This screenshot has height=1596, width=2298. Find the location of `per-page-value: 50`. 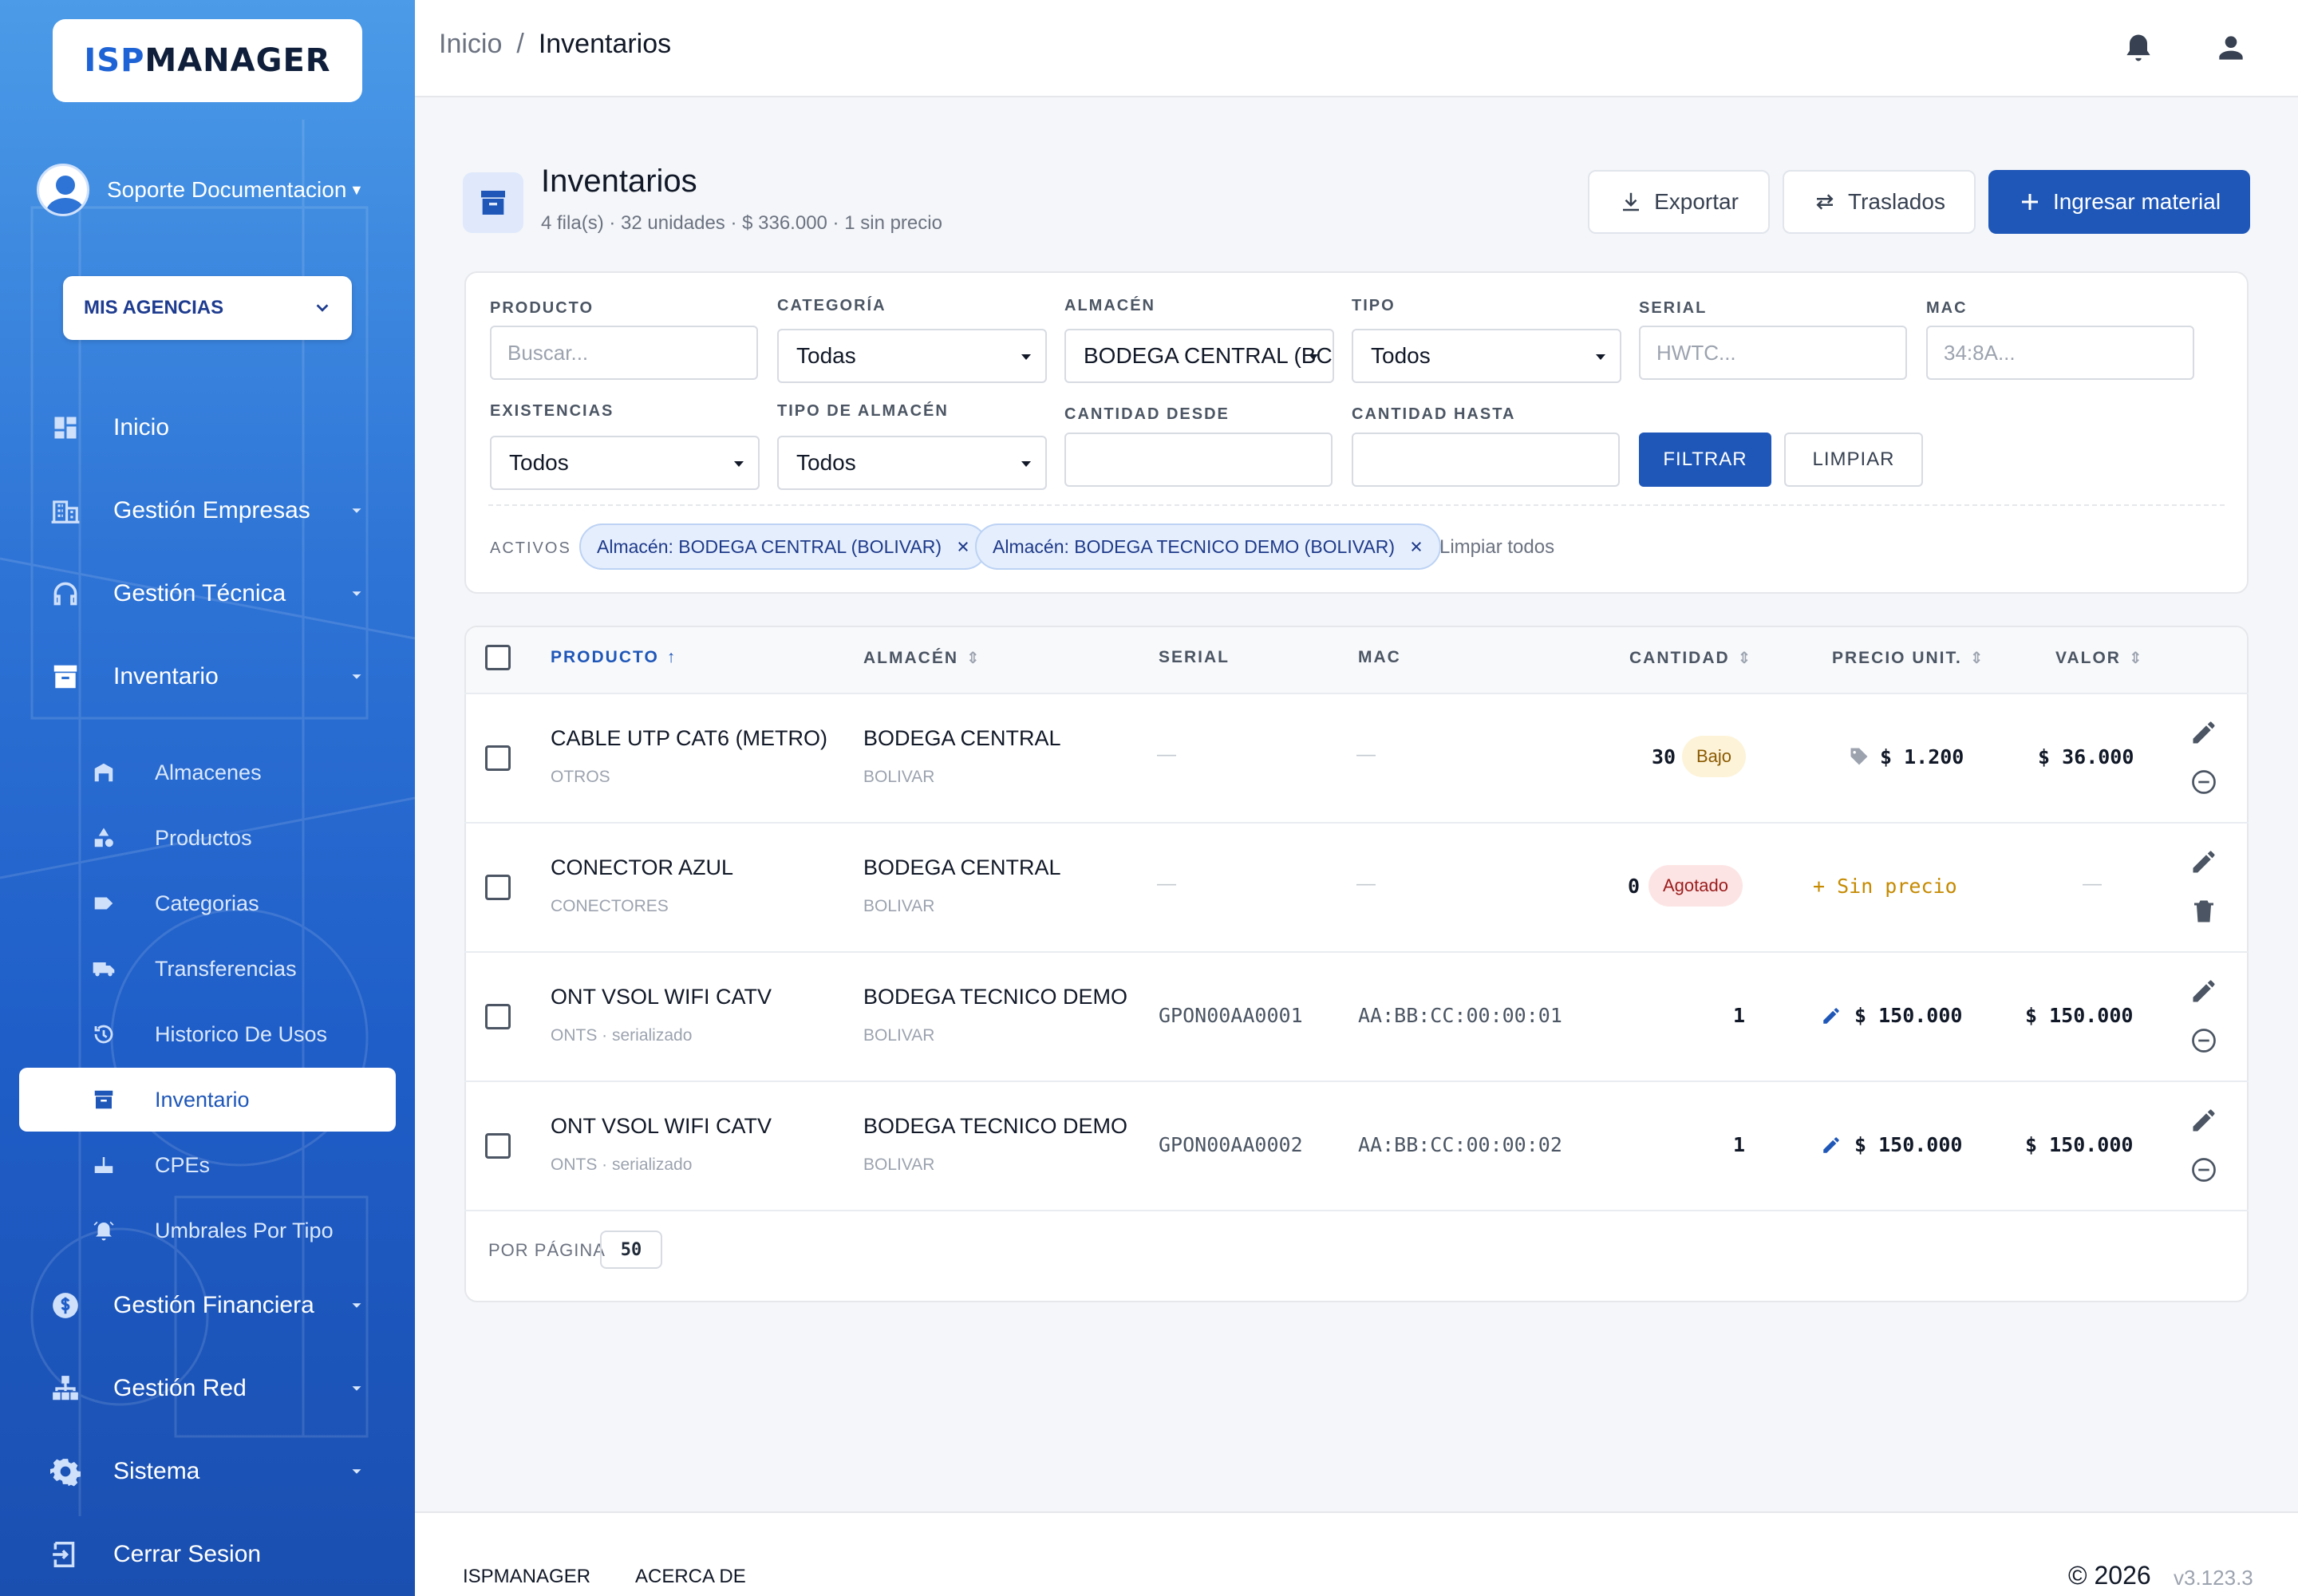

per-page-value: 50 is located at coordinates (631, 1249).